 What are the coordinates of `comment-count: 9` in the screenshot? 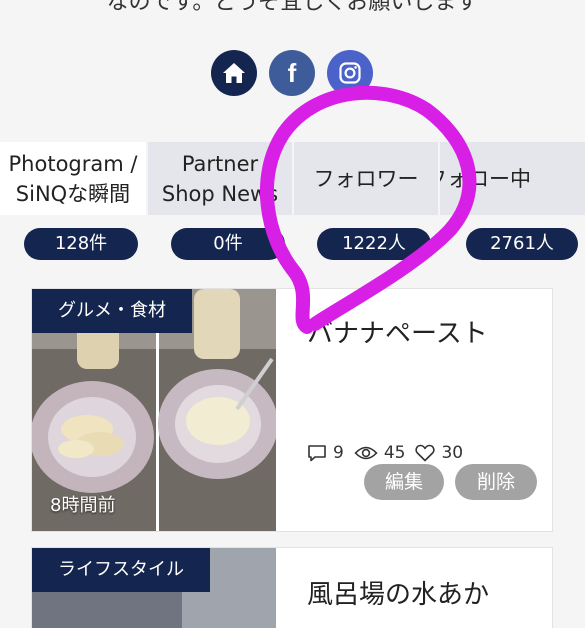 It's located at (338, 453).